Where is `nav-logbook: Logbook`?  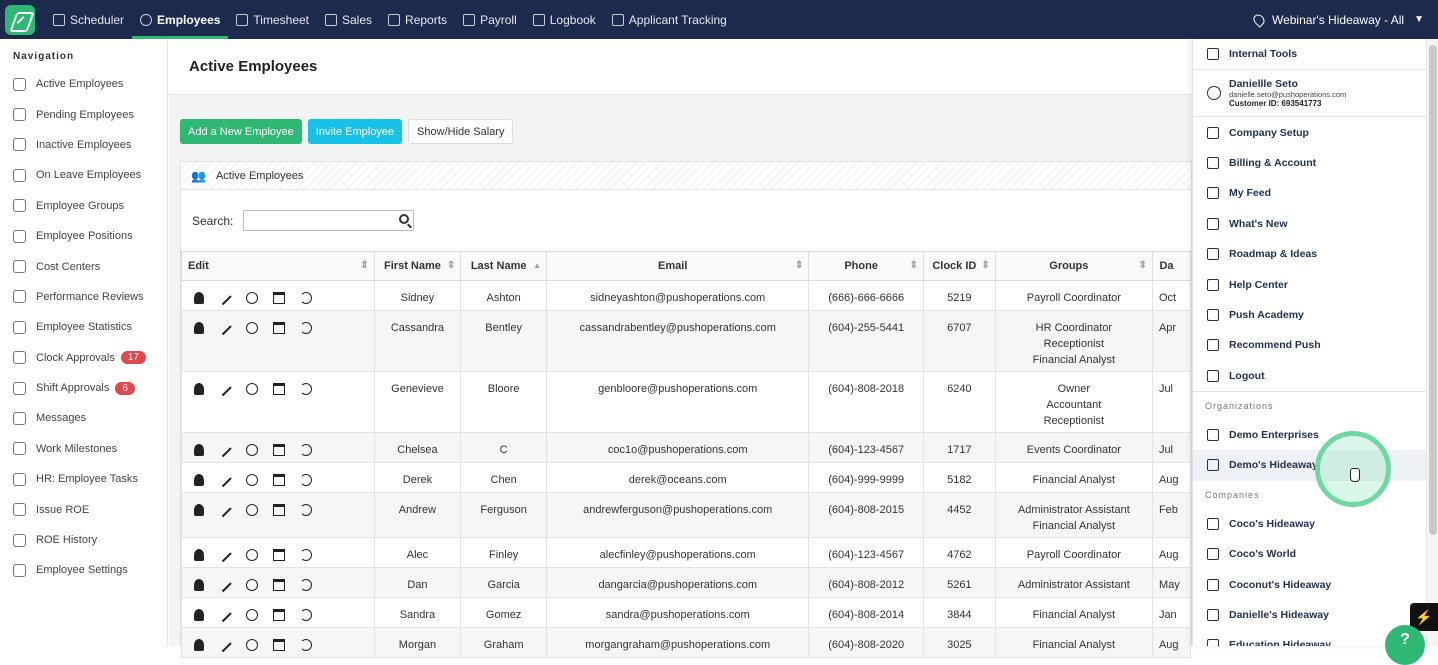
nav-logbook: Logbook is located at coordinates (564, 19).